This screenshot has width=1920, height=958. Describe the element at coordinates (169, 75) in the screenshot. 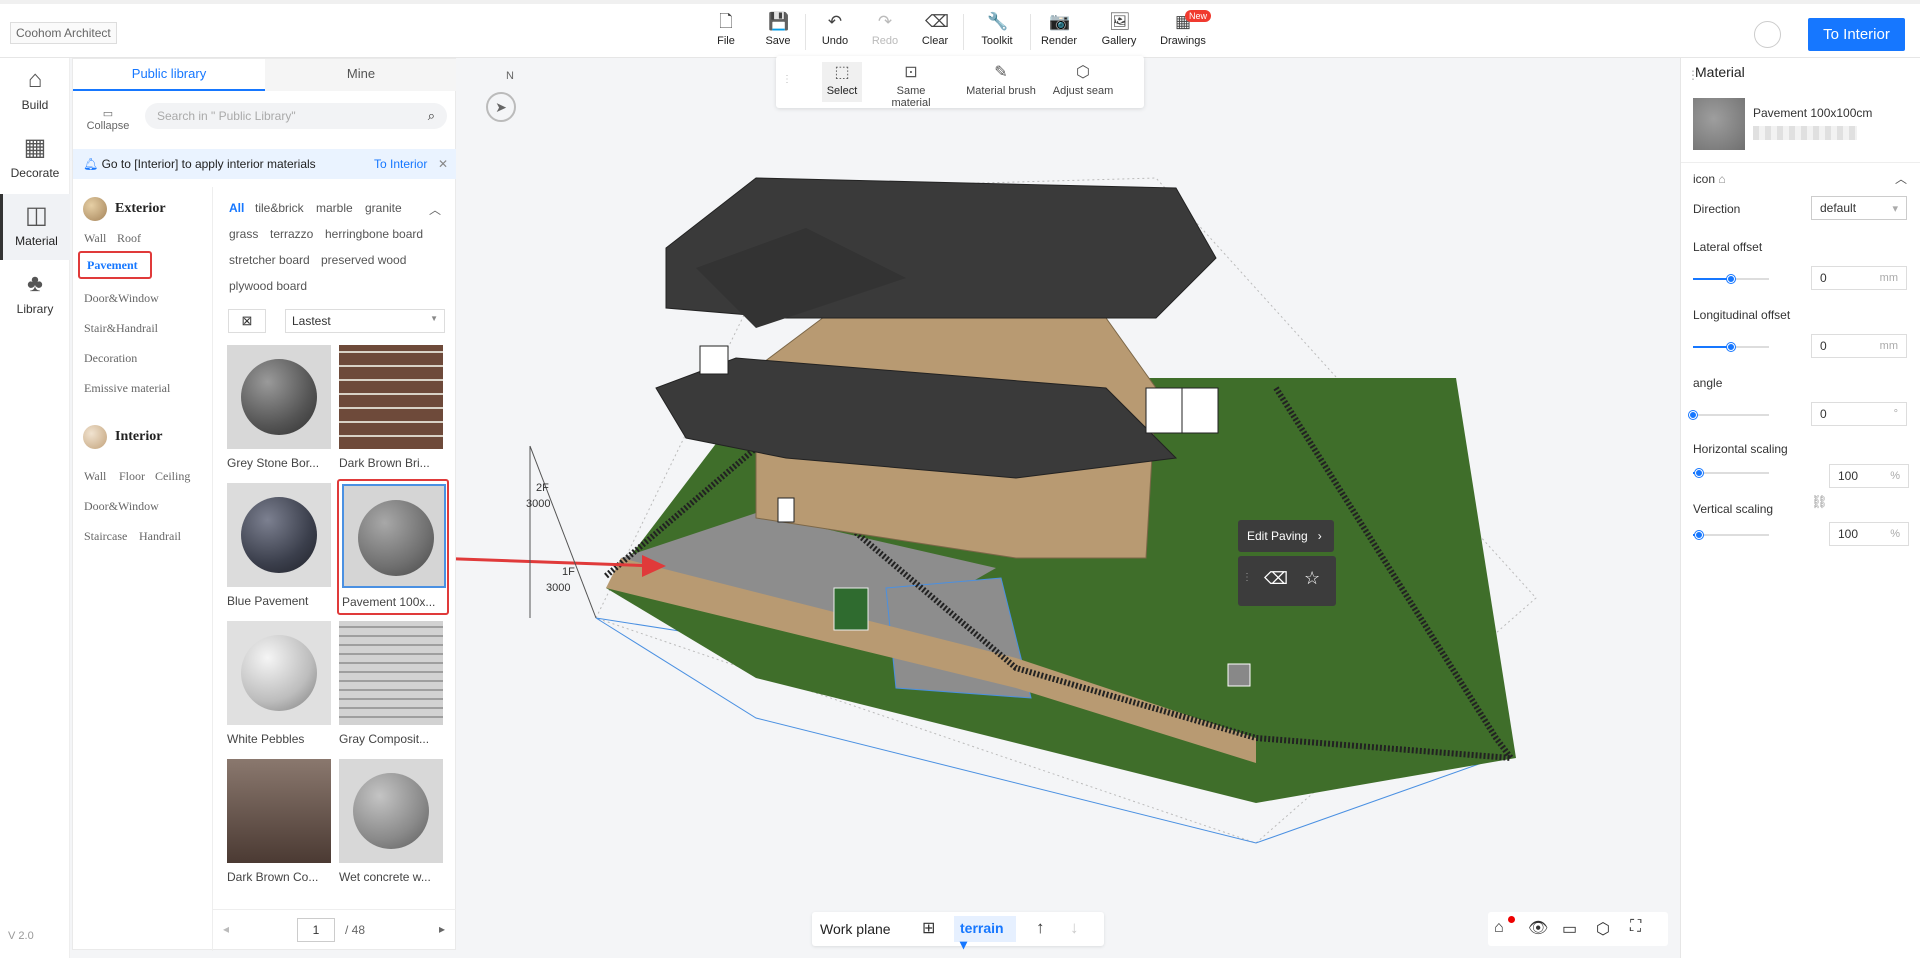

I see `tab-public-library: Public library` at that location.